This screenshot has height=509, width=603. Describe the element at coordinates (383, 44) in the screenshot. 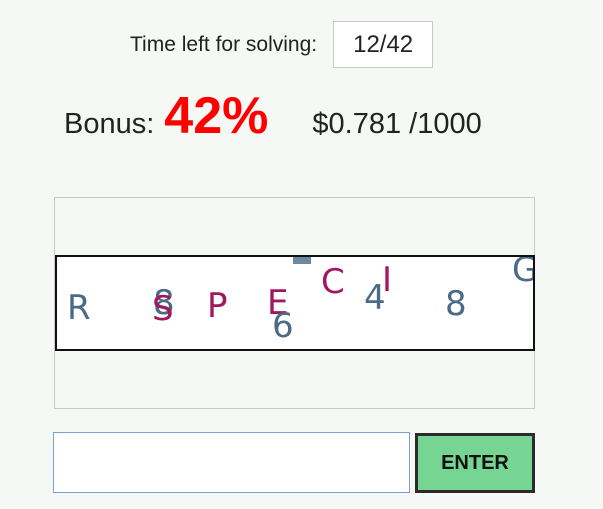

I see `timer-counter: 12/42` at that location.